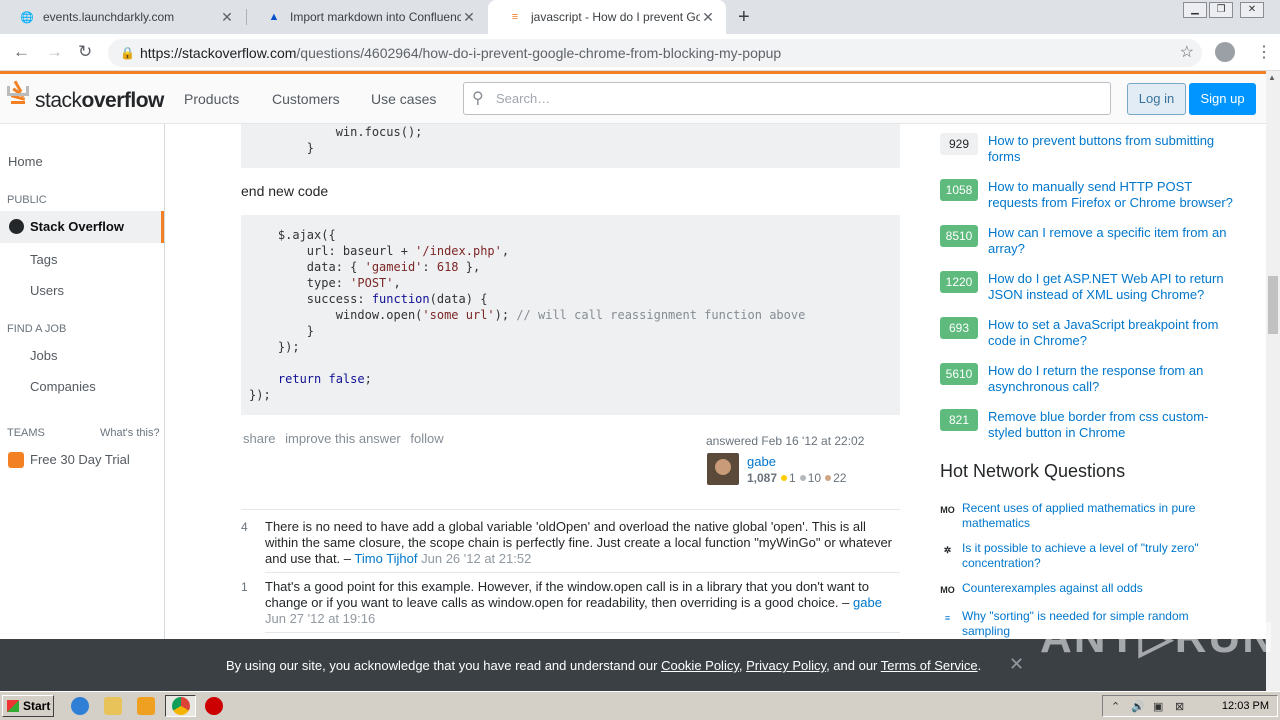 This screenshot has width=1280, height=720. I want to click on terms-of-service-link: Terms of Service, so click(929, 665).